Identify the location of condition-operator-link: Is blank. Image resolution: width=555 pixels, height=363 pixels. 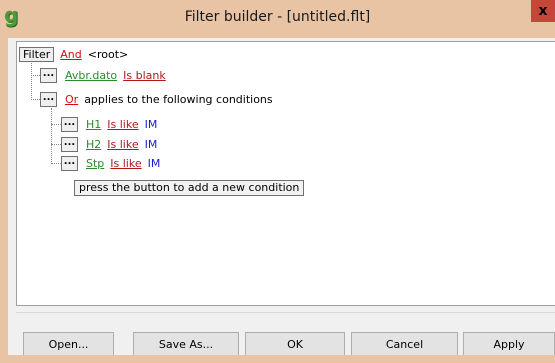
(144, 75).